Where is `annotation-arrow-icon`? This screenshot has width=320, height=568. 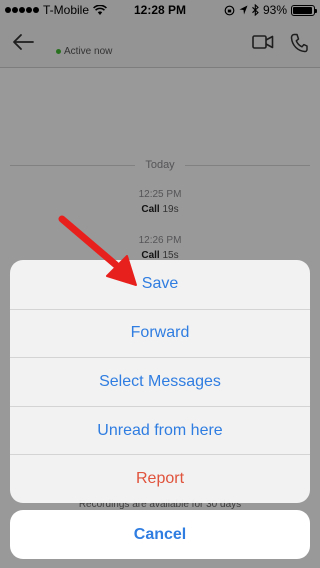 annotation-arrow-icon is located at coordinates (97, 250).